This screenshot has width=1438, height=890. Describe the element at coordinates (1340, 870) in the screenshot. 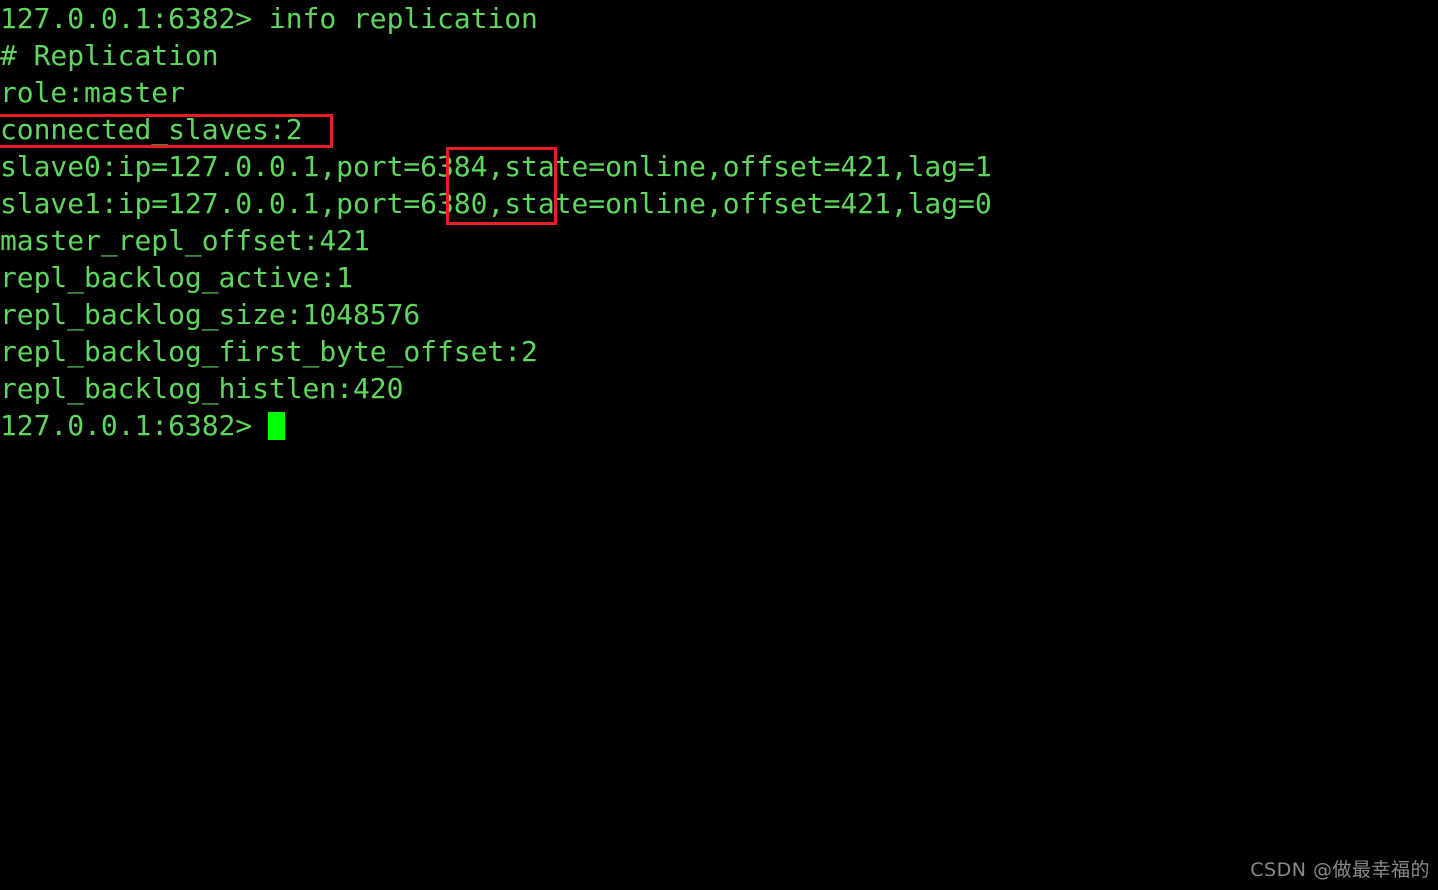

I see `csdn-watermark: CSDN @做最幸福的` at that location.